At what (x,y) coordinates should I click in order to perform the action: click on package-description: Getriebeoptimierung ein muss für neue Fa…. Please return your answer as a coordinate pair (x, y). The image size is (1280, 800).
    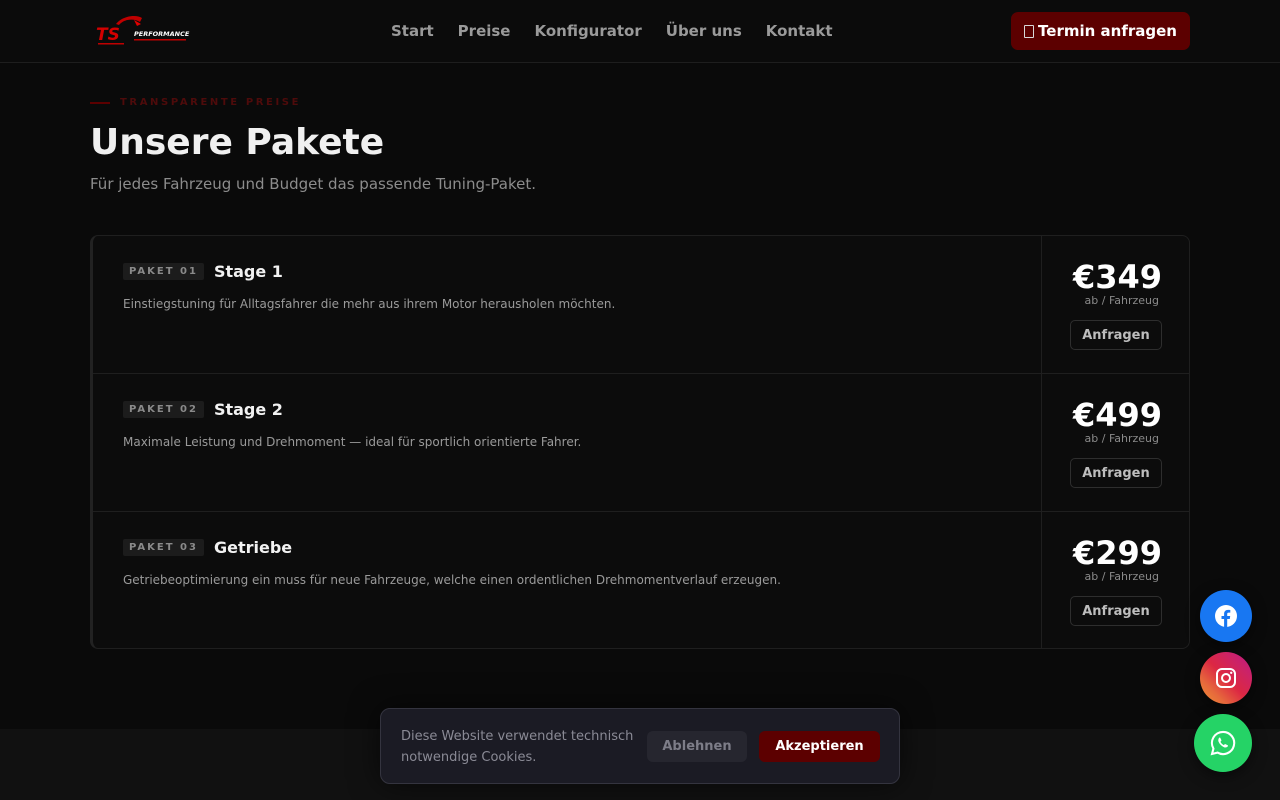
    Looking at the image, I should click on (452, 580).